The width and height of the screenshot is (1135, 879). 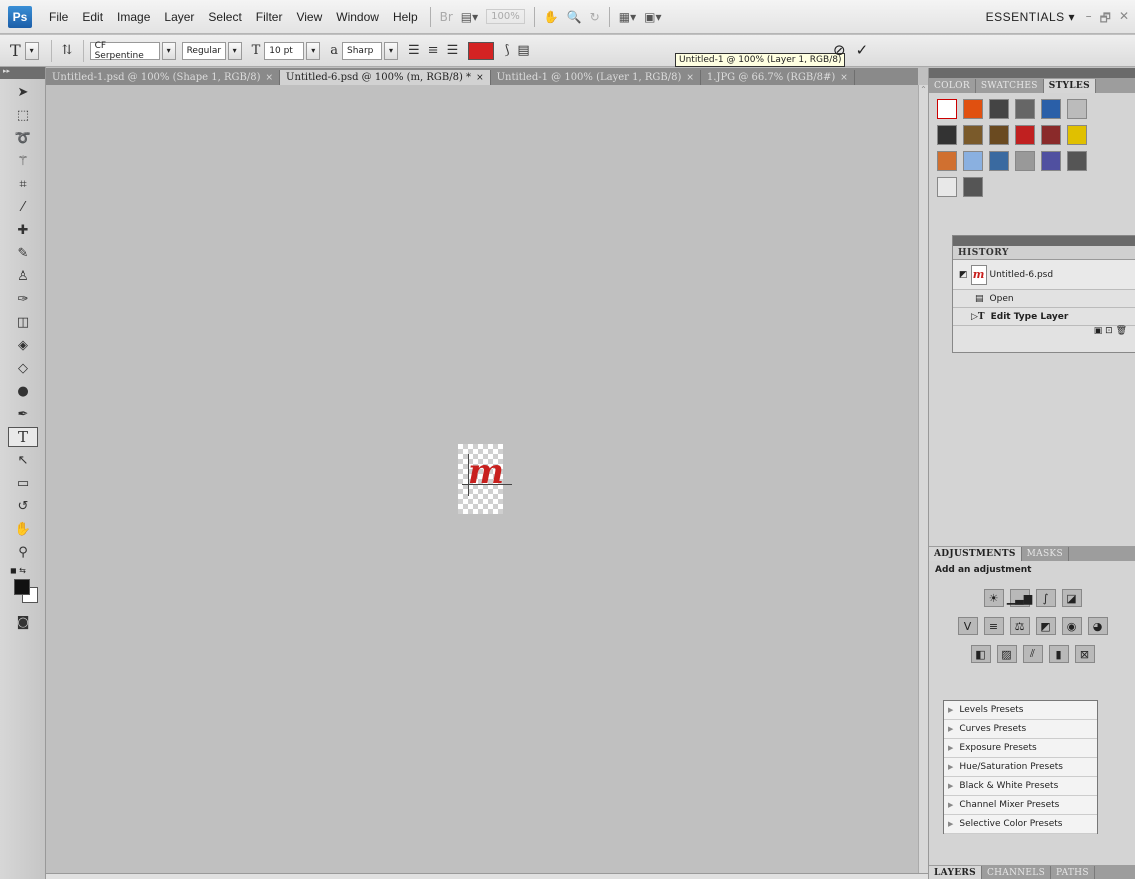 What do you see at coordinates (22, 587) in the screenshot?
I see `foreground-color-swatch` at bounding box center [22, 587].